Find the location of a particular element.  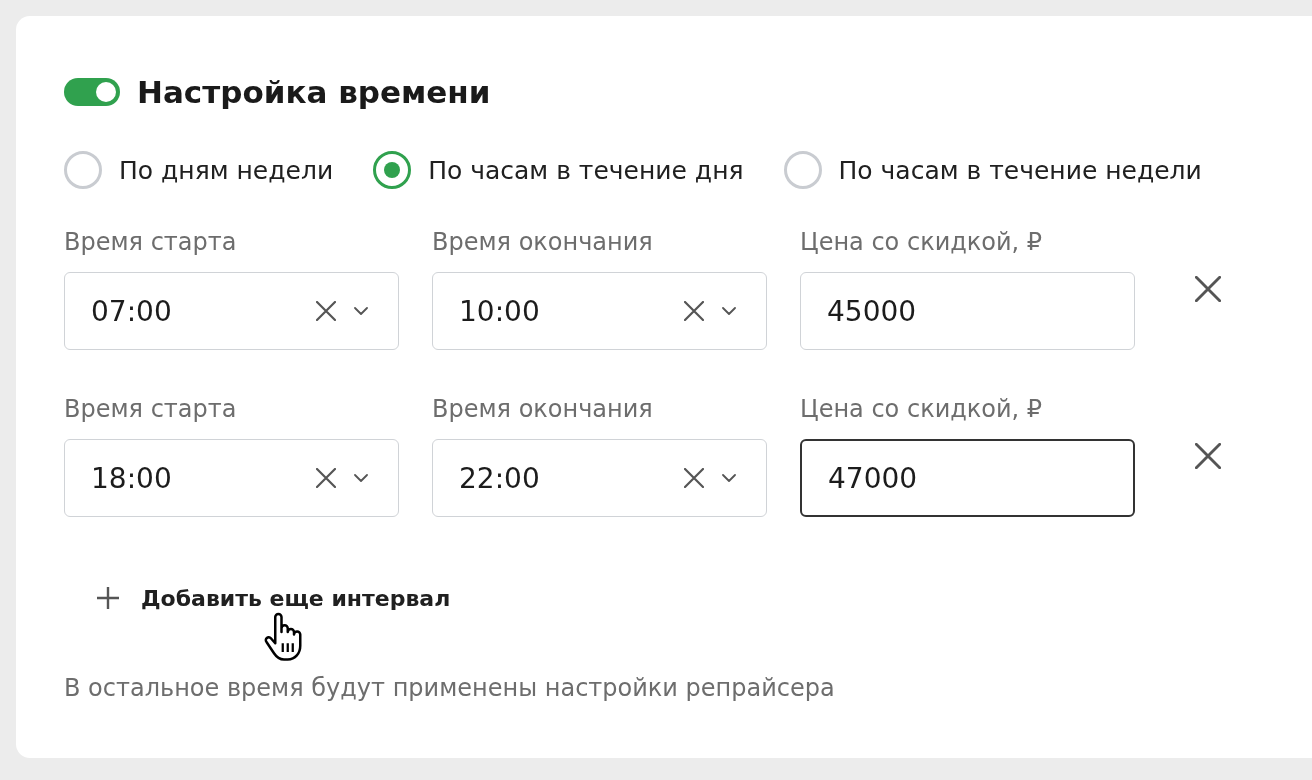

radio-option: По часам в течение дня is located at coordinates (558, 170).